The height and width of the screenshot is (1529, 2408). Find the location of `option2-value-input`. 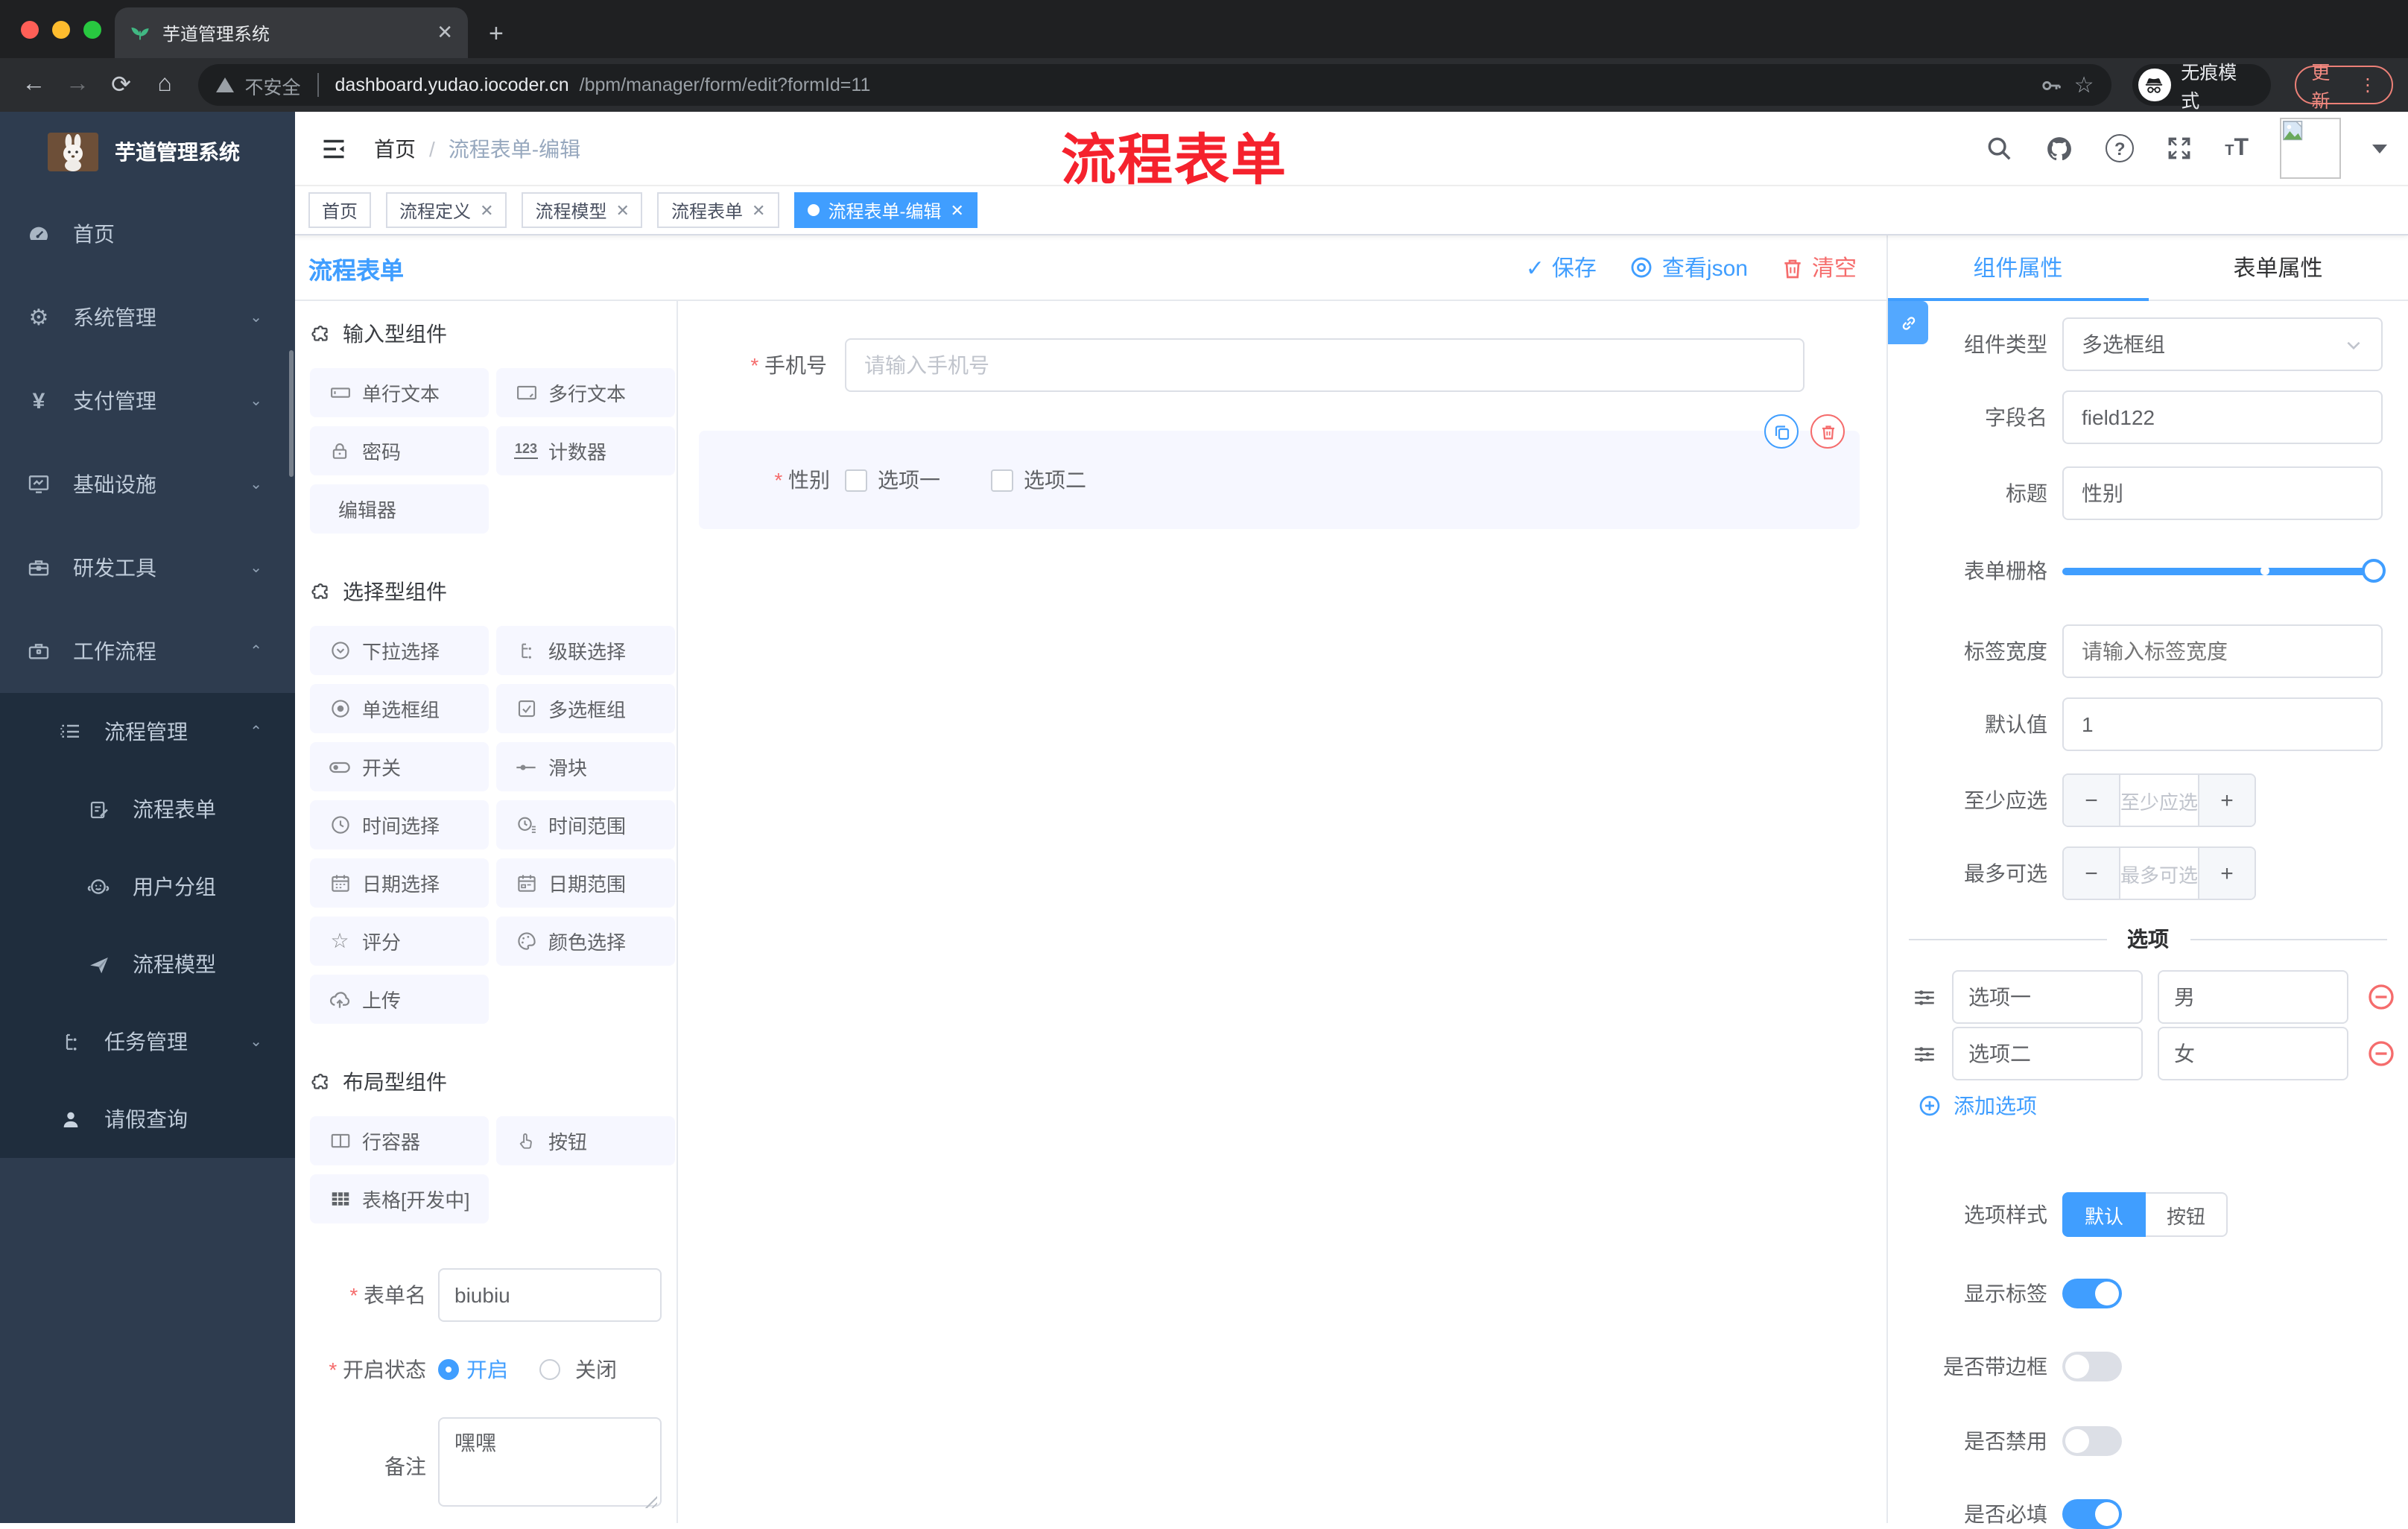

option2-value-input is located at coordinates (2253, 1053).